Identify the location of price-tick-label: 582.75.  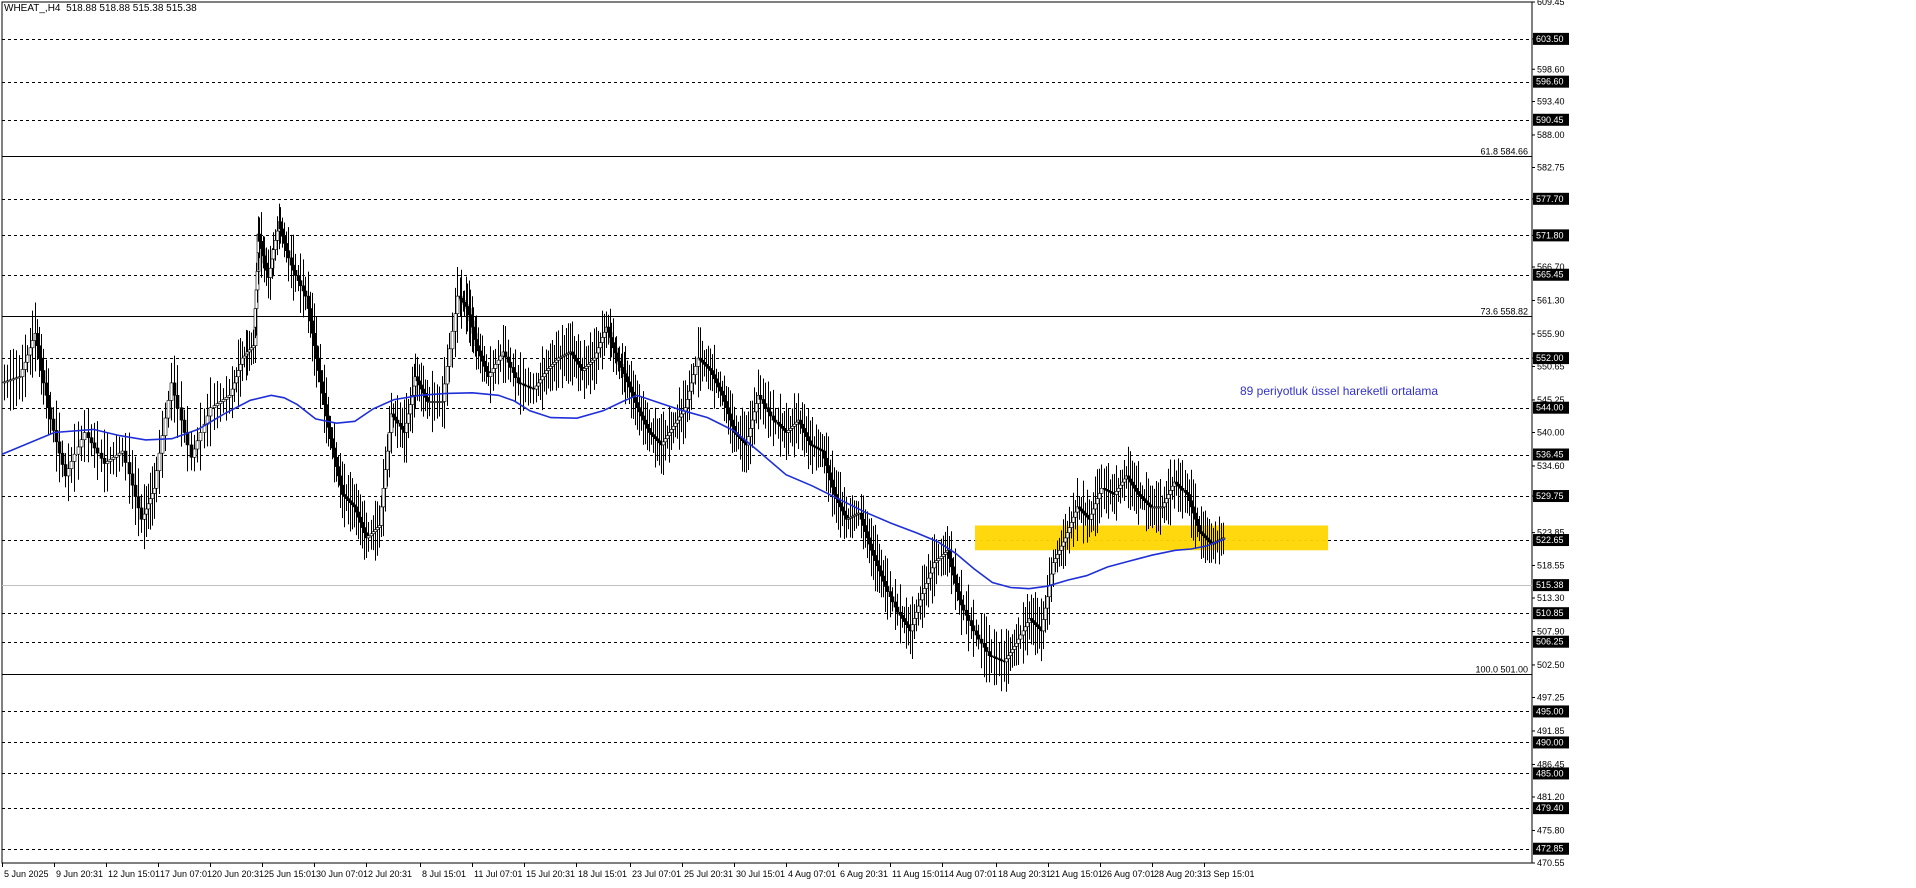
(1551, 168).